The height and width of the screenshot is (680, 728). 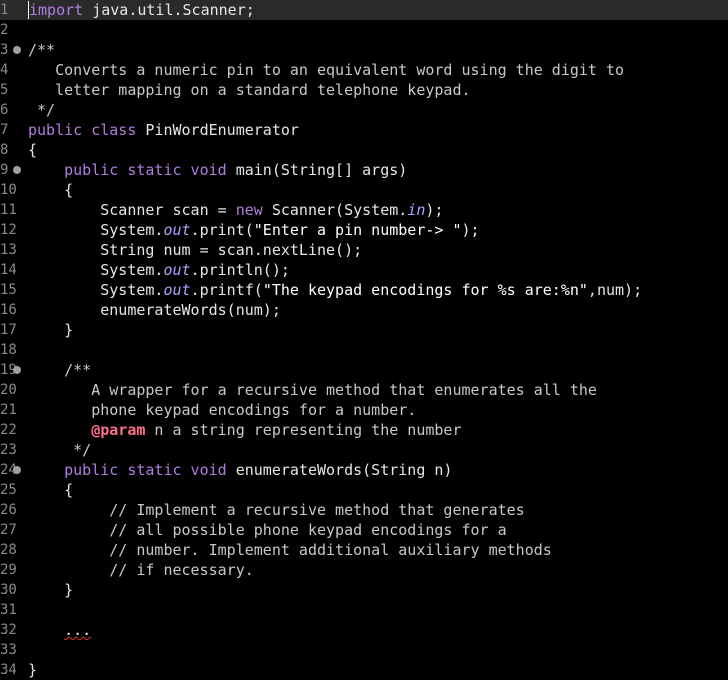 What do you see at coordinates (364, 590) in the screenshot?
I see `code-line: 30 }` at bounding box center [364, 590].